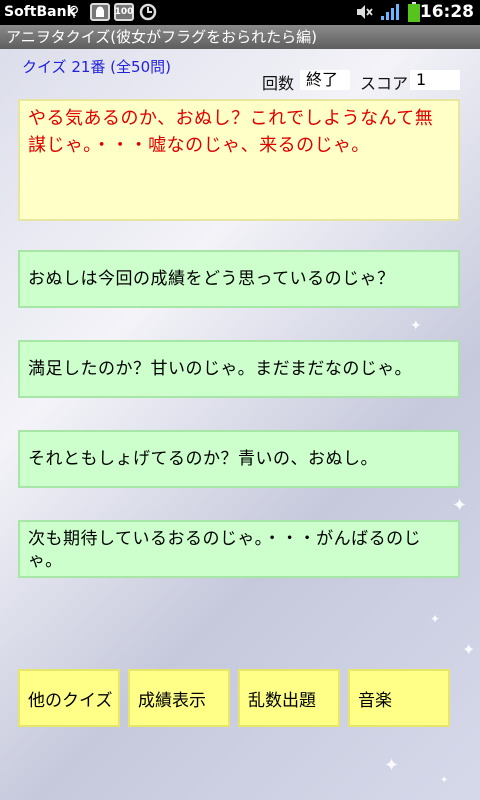 The height and width of the screenshot is (800, 480). What do you see at coordinates (100, 12) in the screenshot?
I see `android-debug-icon` at bounding box center [100, 12].